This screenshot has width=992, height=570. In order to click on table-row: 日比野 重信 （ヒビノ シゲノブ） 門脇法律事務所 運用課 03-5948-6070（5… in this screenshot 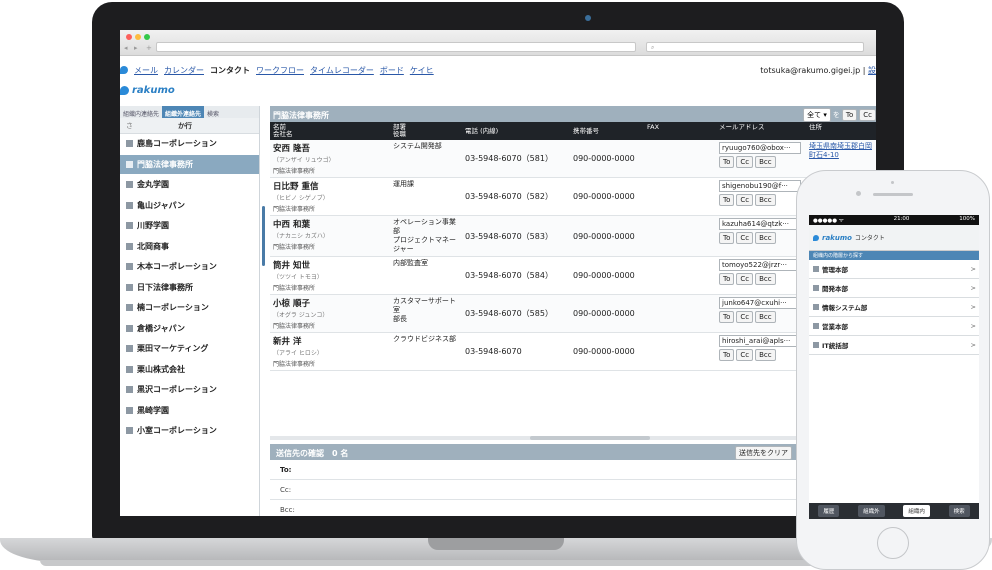, I will do `click(573, 197)`.